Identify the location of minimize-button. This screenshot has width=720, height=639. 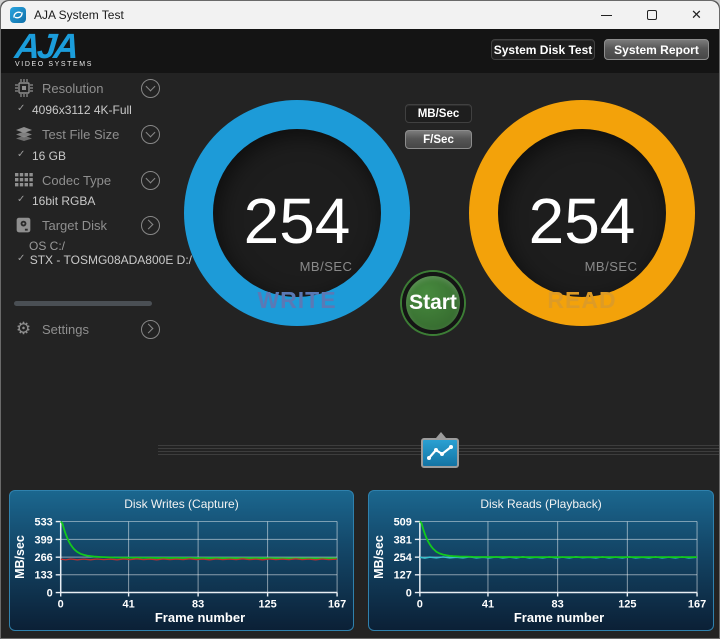
(606, 15).